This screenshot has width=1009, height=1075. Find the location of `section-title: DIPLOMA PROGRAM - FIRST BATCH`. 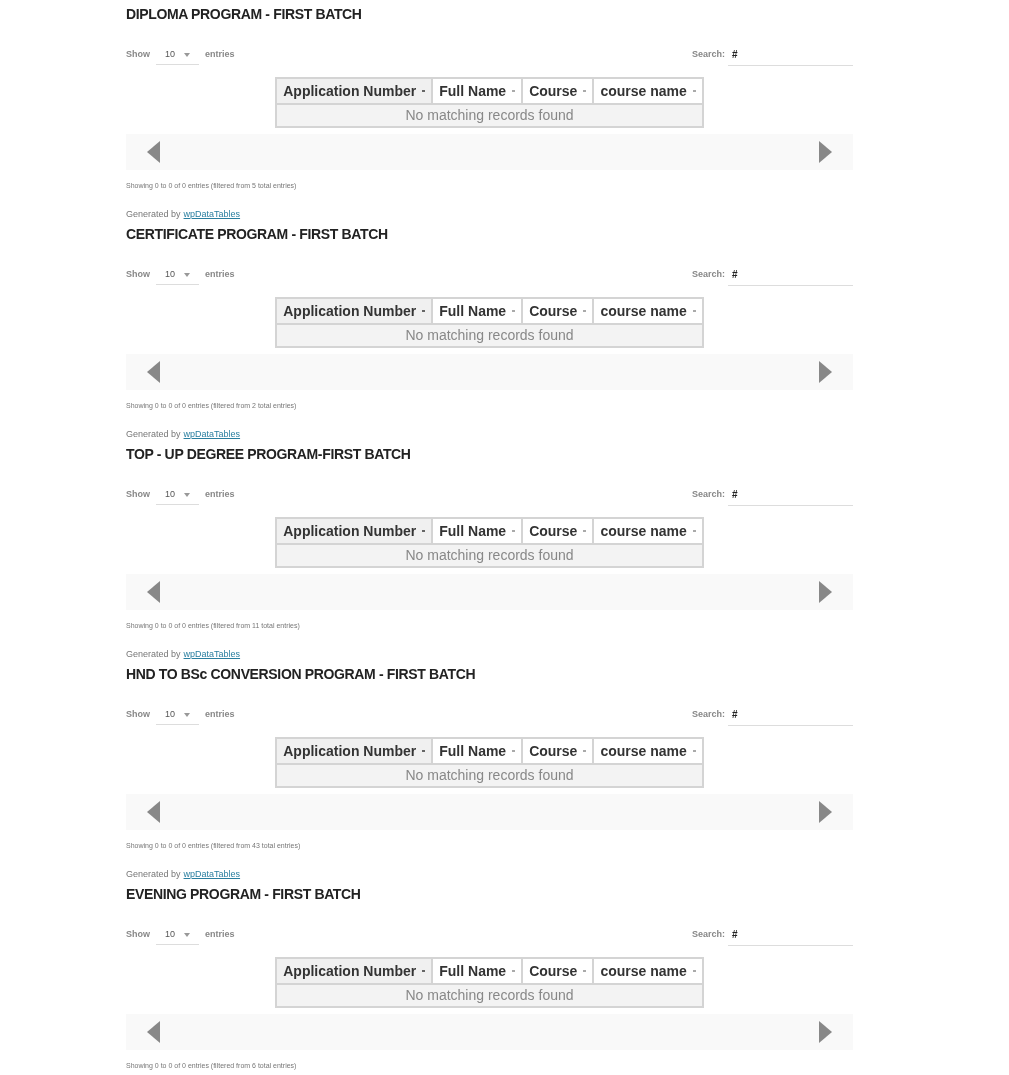

section-title: DIPLOMA PROGRAM - FIRST BATCH is located at coordinates (244, 14).